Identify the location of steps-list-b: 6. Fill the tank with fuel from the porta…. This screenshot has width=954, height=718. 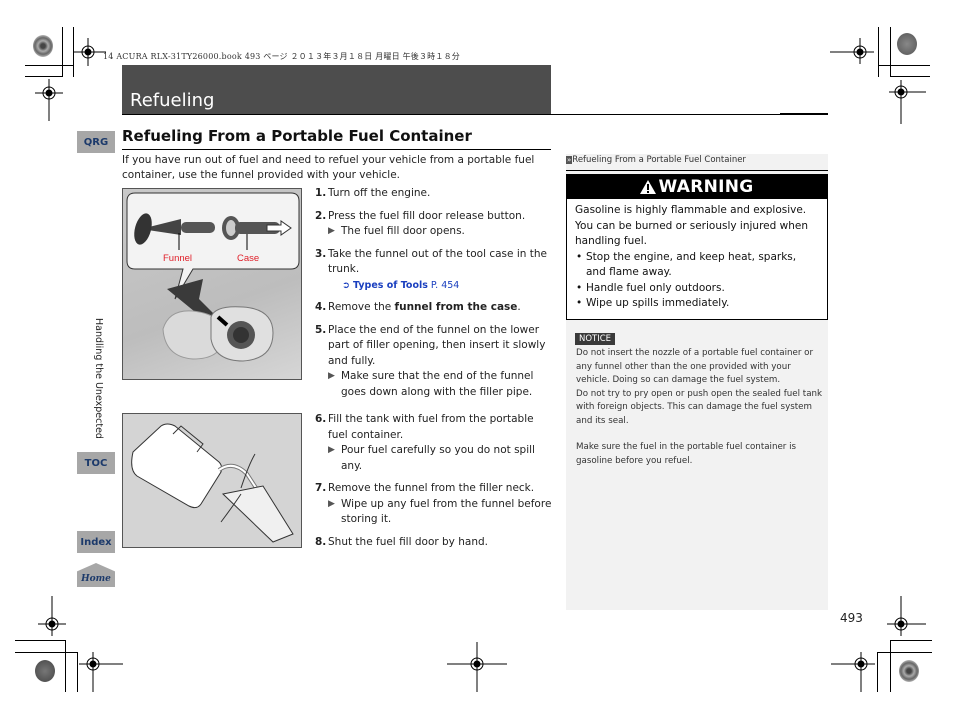
(435, 481).